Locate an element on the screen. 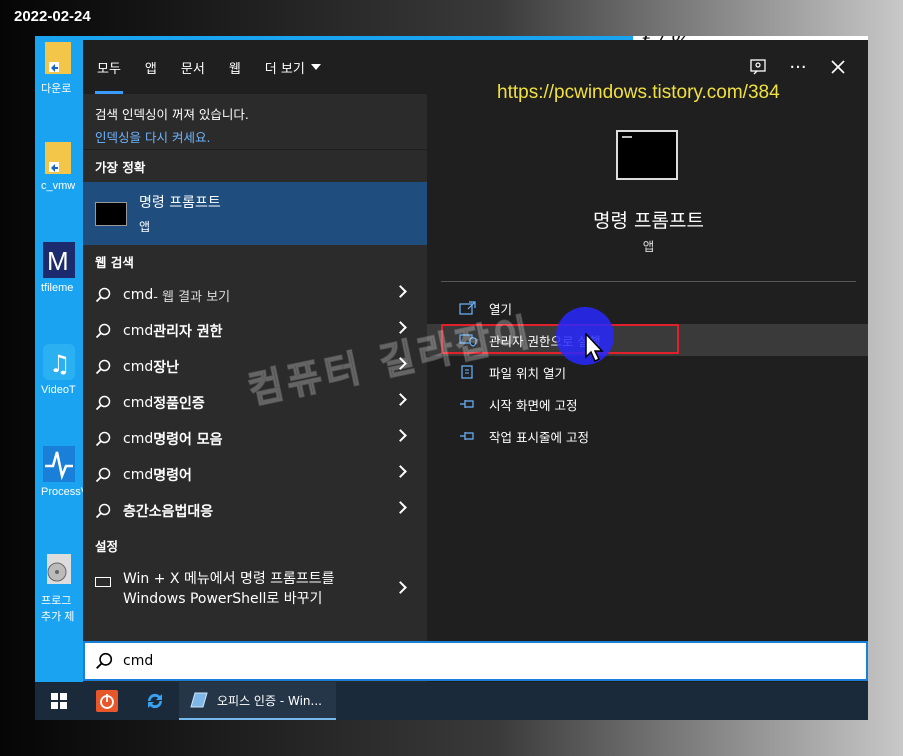  desktop-icon-label: tfileme is located at coordinates (57, 288).